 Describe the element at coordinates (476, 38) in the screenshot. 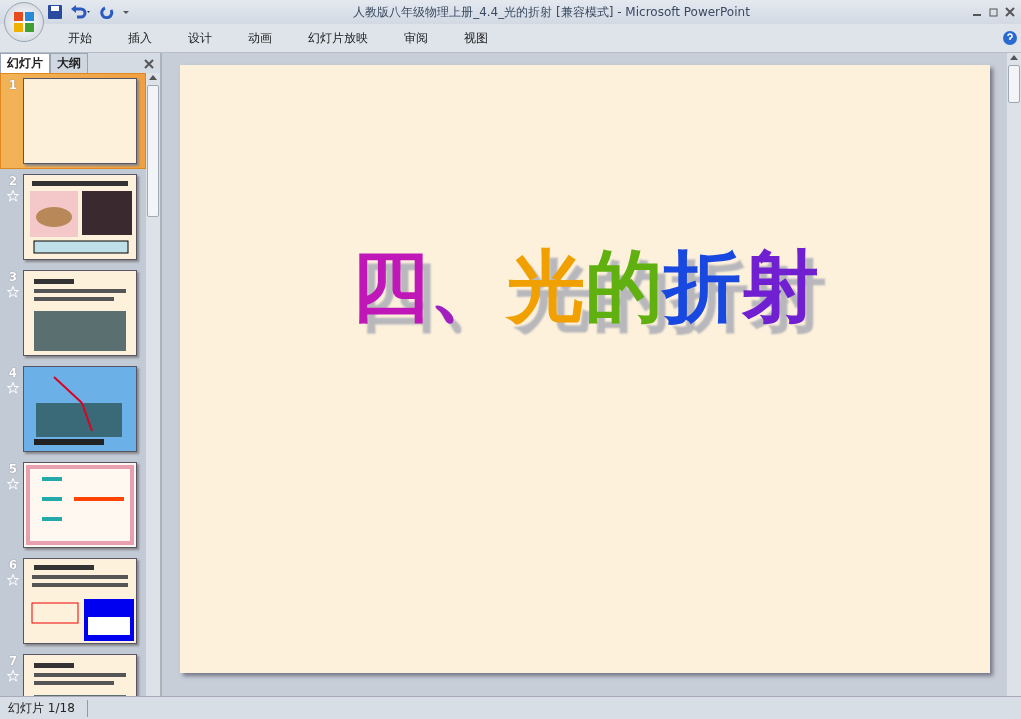

I see `ribbon-tab: 视图` at that location.